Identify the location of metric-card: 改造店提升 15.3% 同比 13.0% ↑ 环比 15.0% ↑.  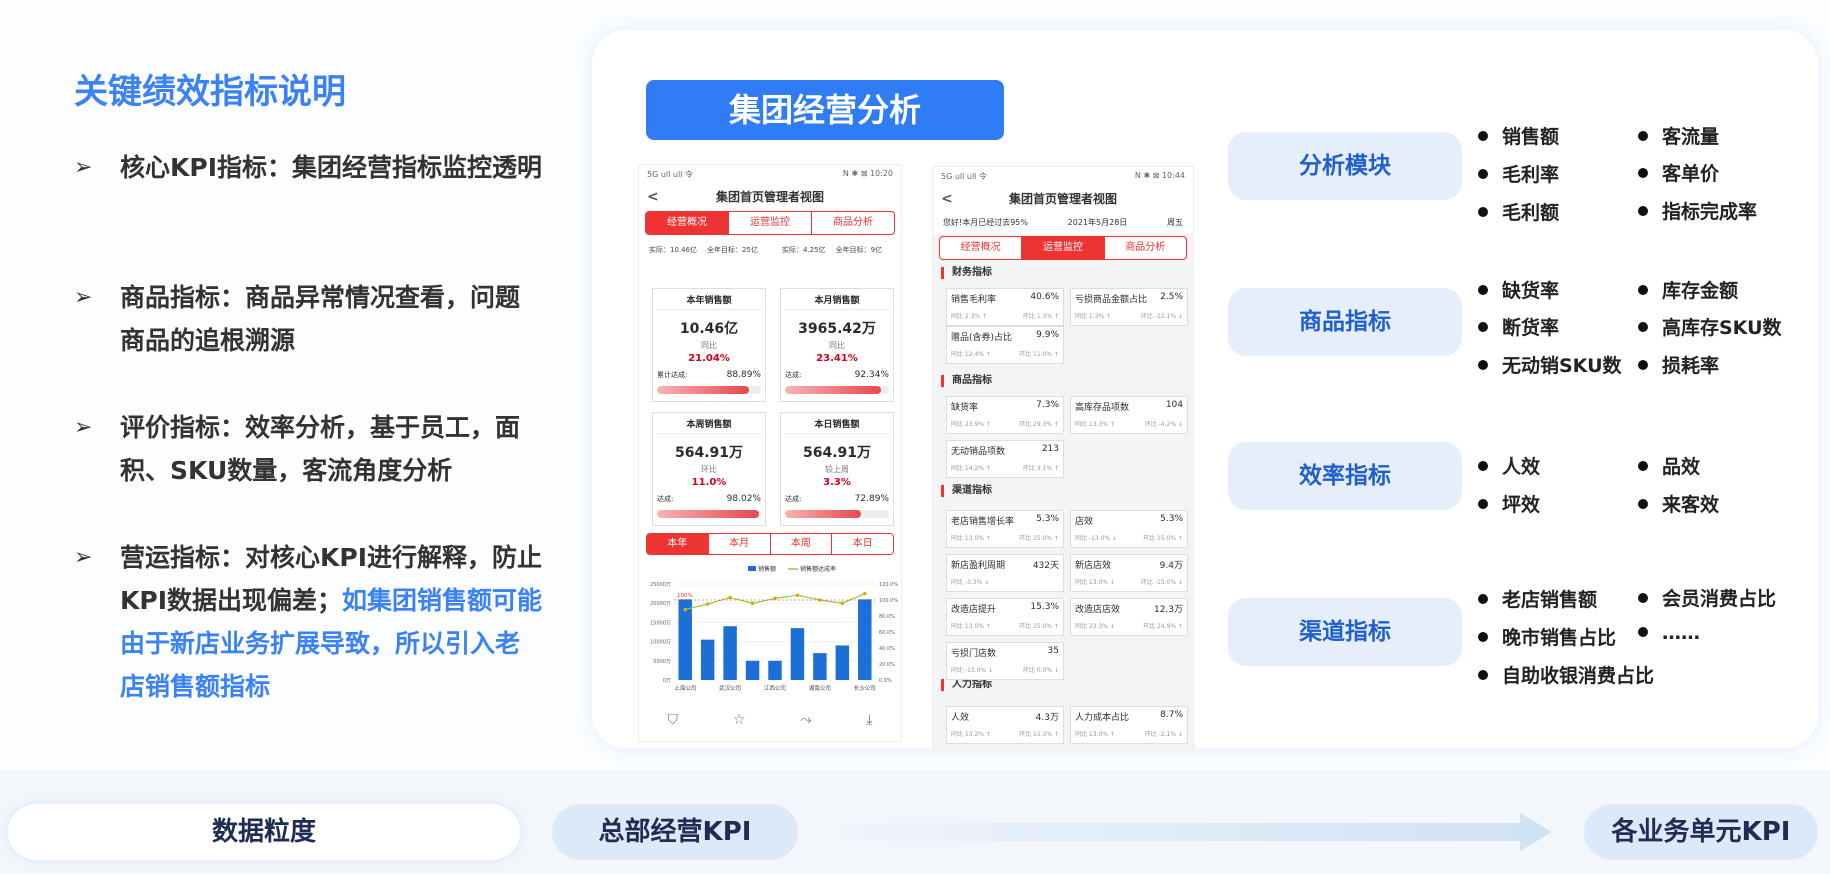
(1005, 617).